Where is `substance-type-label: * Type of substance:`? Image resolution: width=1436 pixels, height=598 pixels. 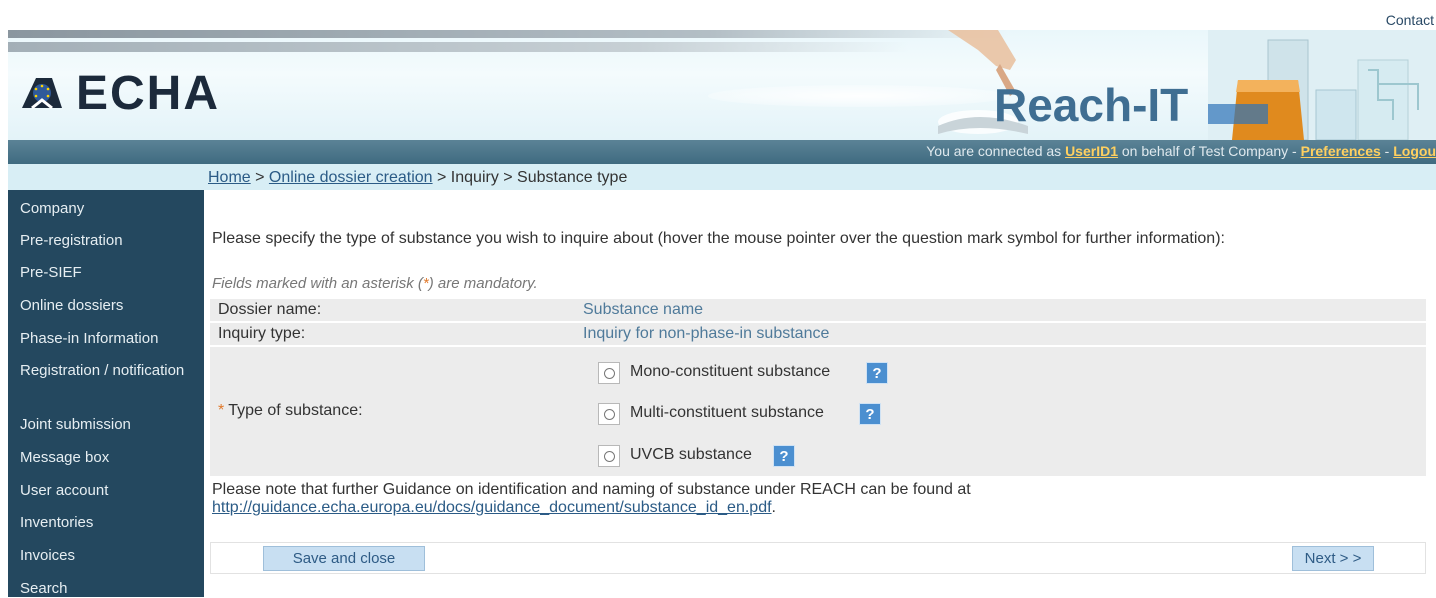
substance-type-label: * Type of substance: is located at coordinates (290, 411).